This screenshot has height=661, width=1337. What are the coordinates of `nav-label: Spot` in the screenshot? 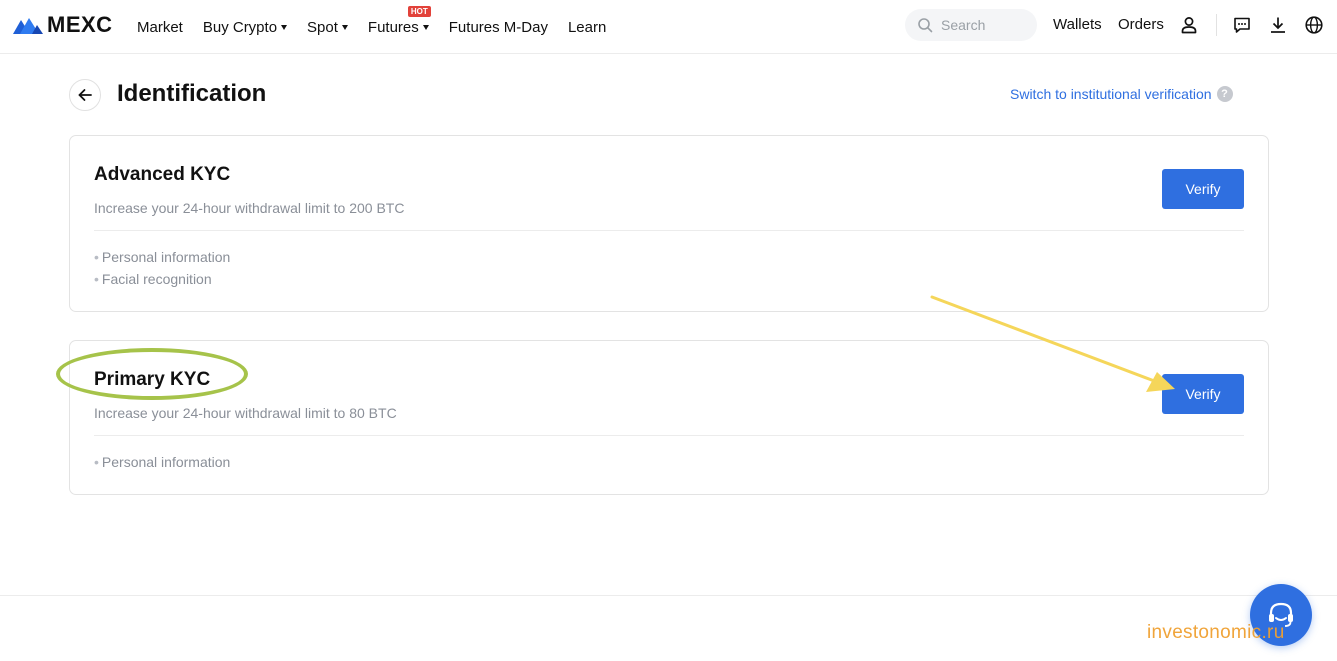 It's located at (322, 27).